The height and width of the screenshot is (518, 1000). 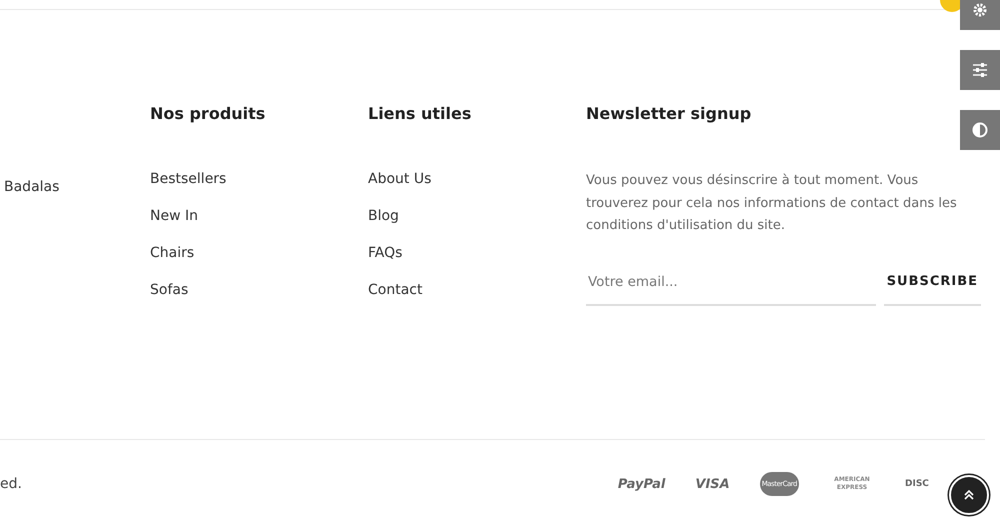 I want to click on footer-link: FAQs, so click(x=385, y=253).